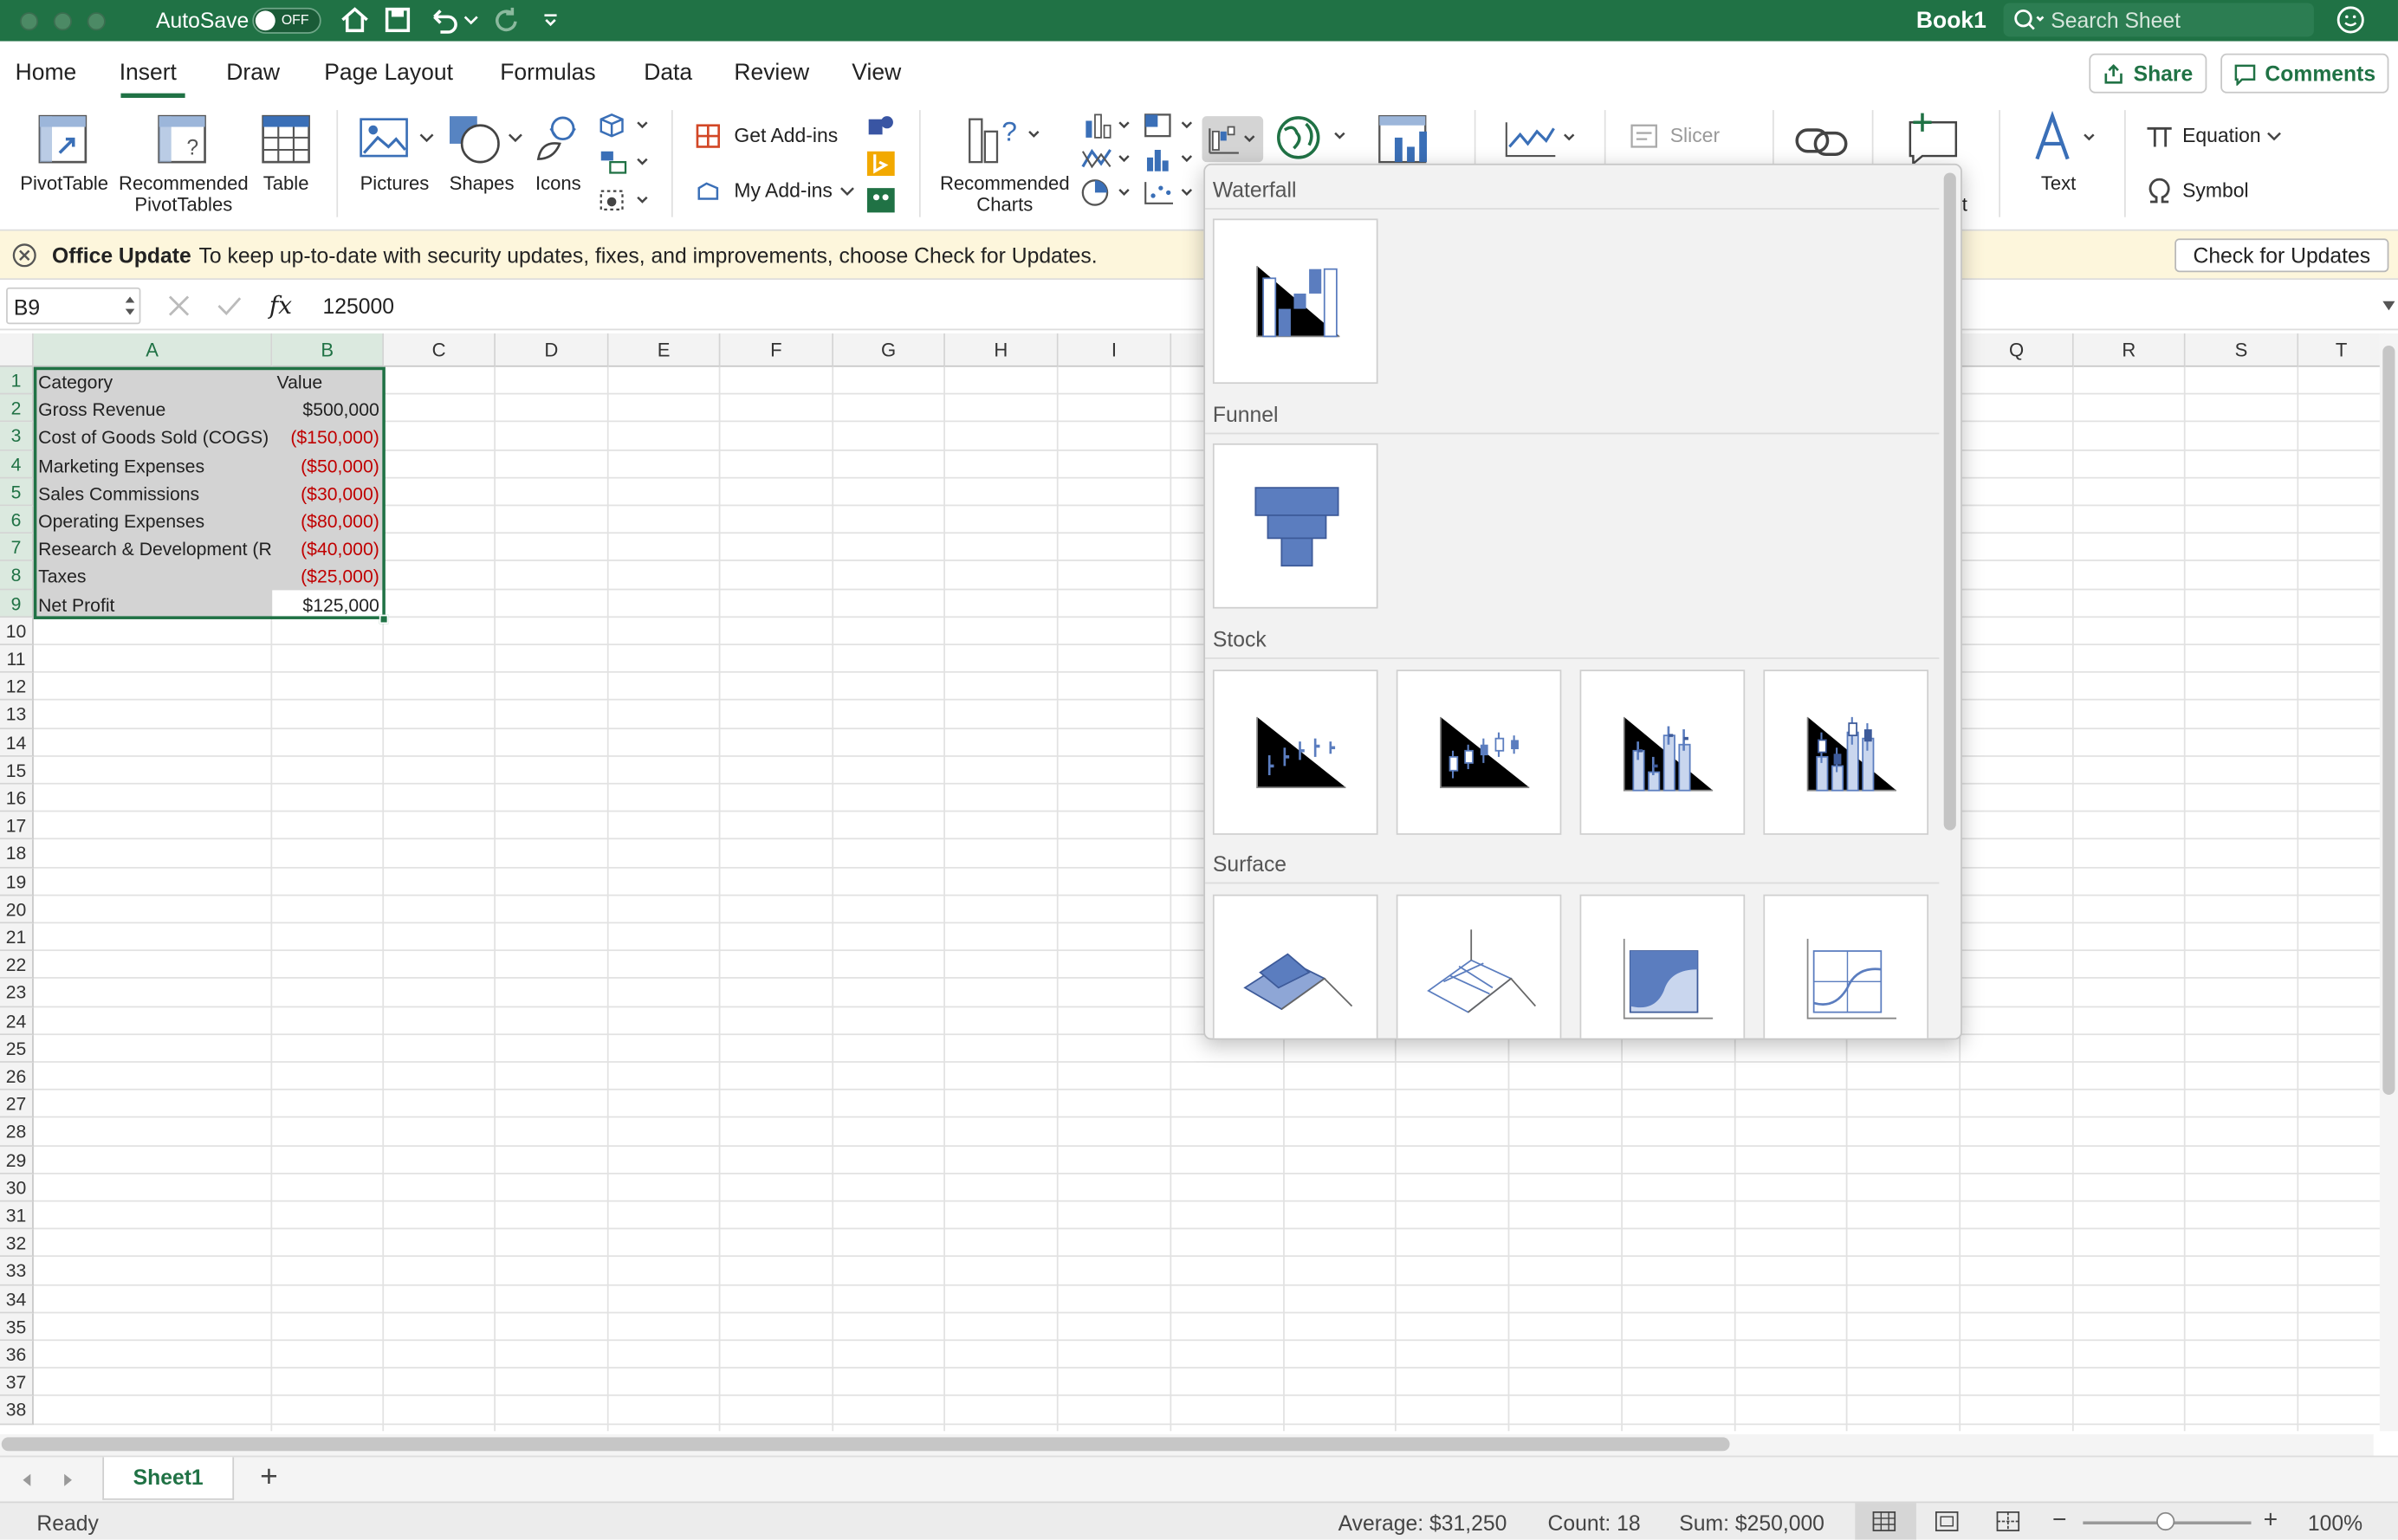  What do you see at coordinates (17, 715) in the screenshot?
I see `row-header: 13` at bounding box center [17, 715].